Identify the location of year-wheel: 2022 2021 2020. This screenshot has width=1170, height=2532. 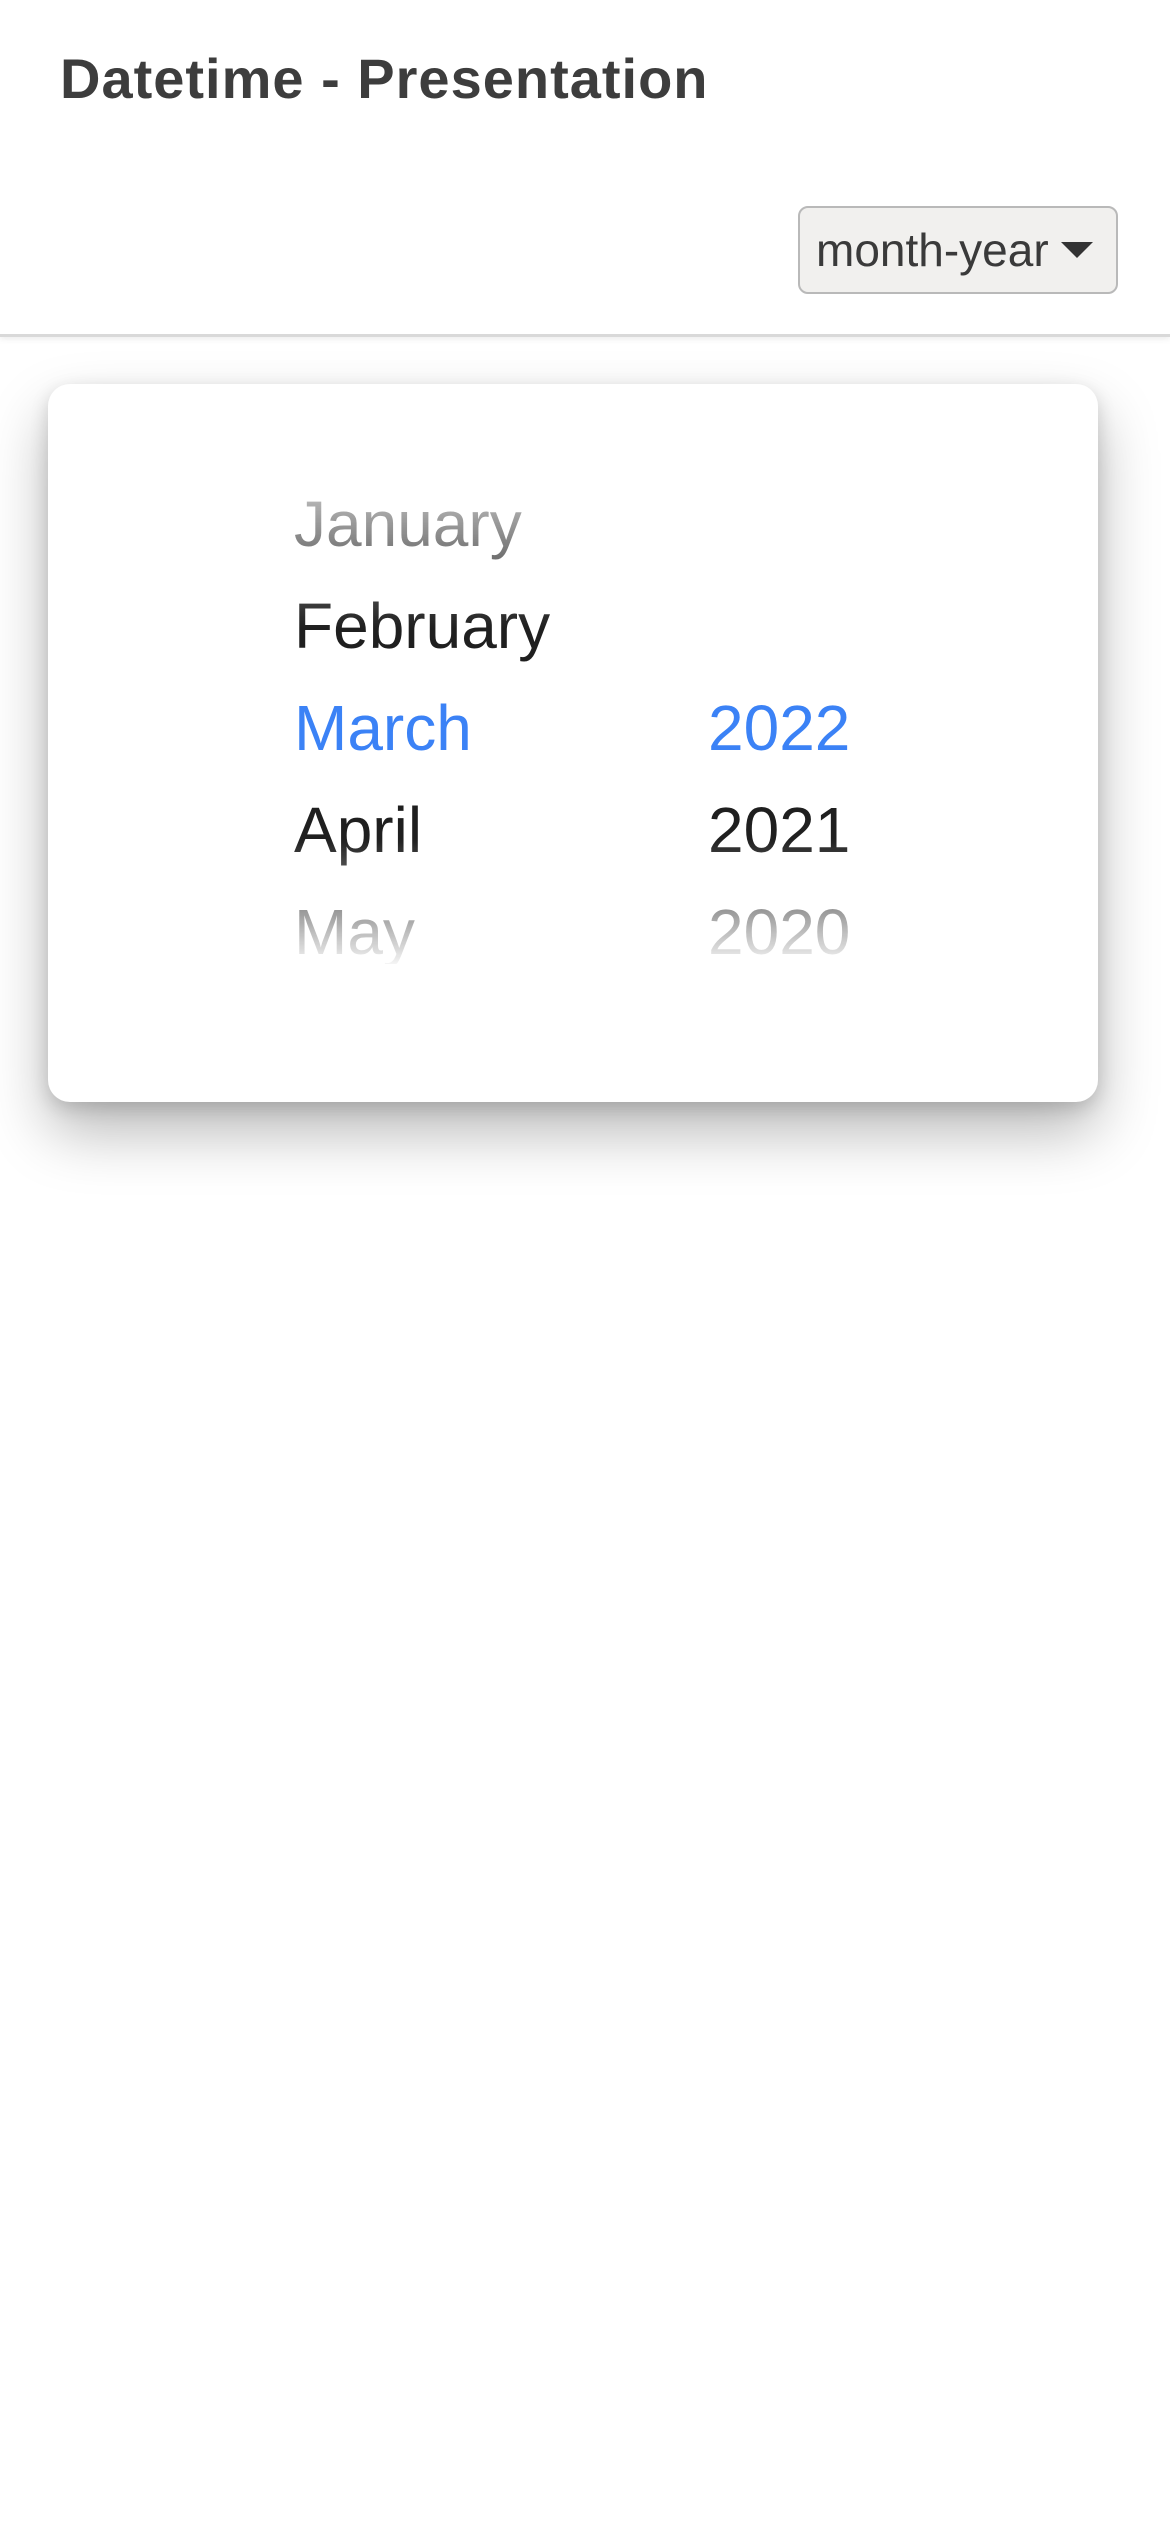
(838, 724).